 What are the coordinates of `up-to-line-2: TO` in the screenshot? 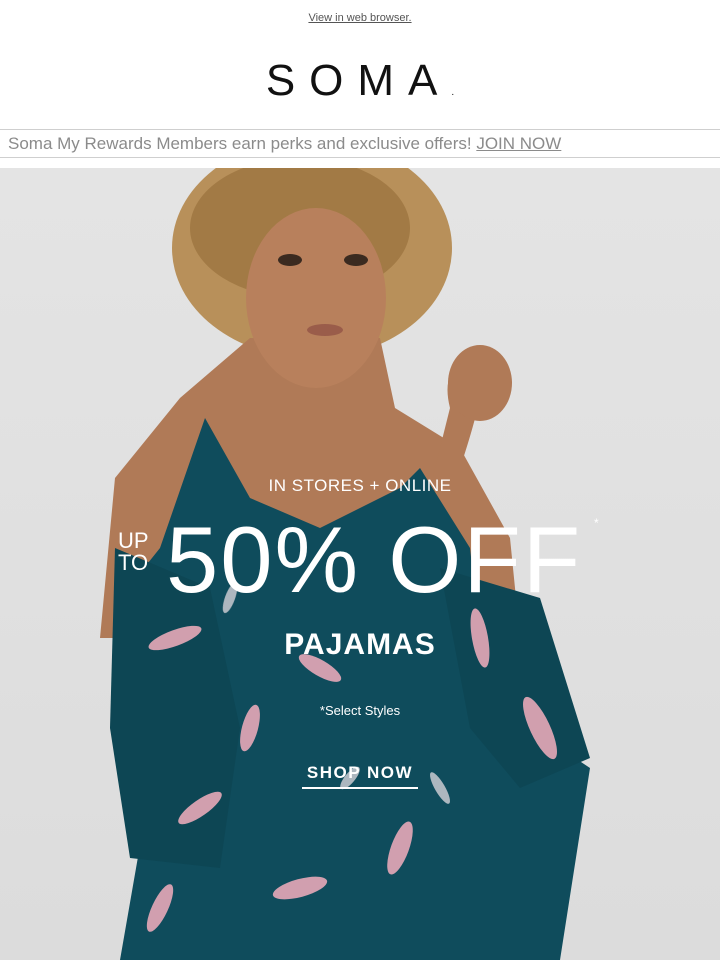 It's located at (133, 562).